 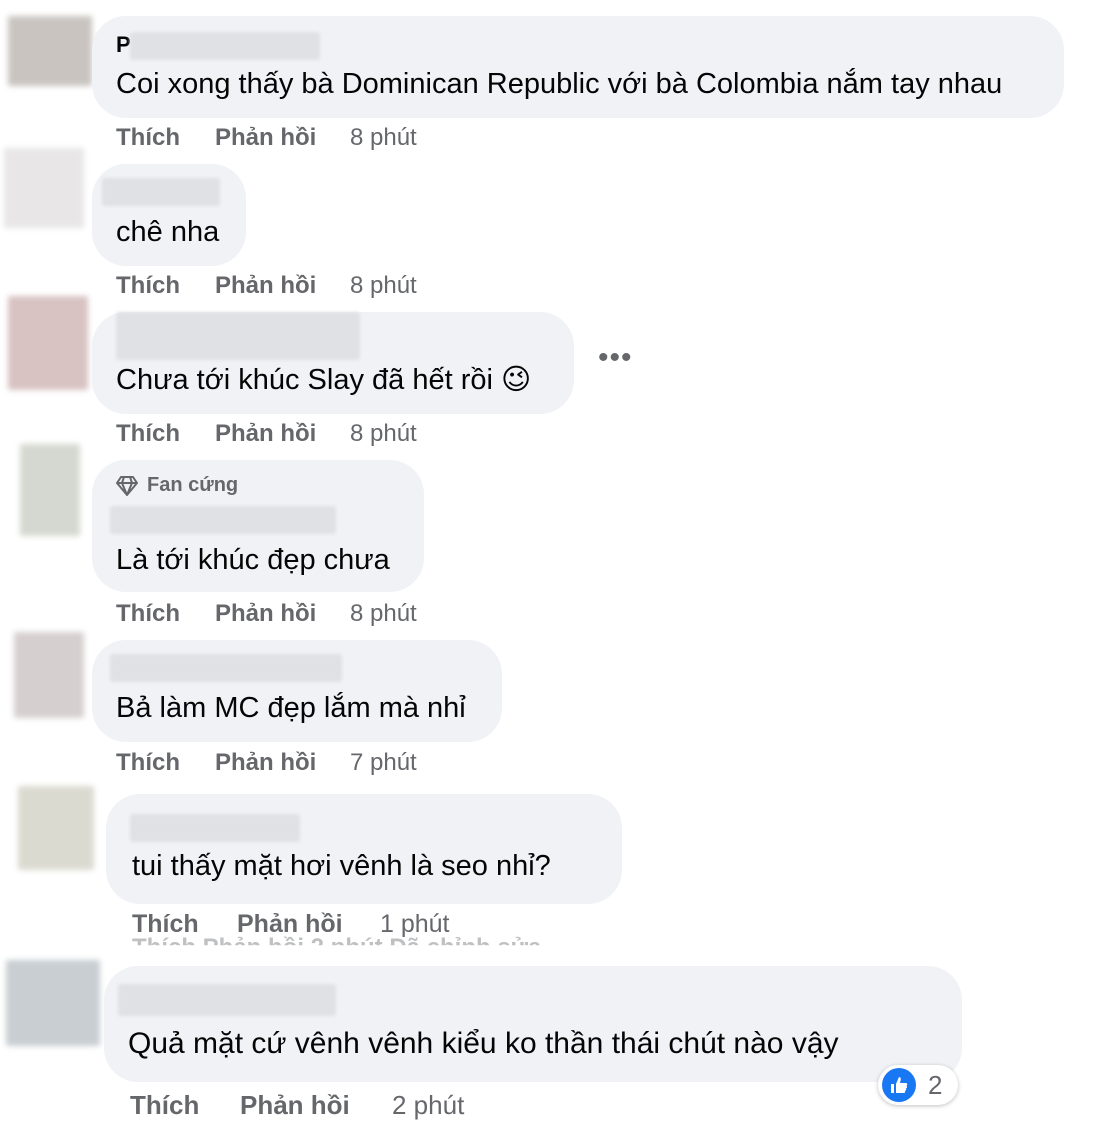 I want to click on comment-text: chê nha, so click(x=168, y=232).